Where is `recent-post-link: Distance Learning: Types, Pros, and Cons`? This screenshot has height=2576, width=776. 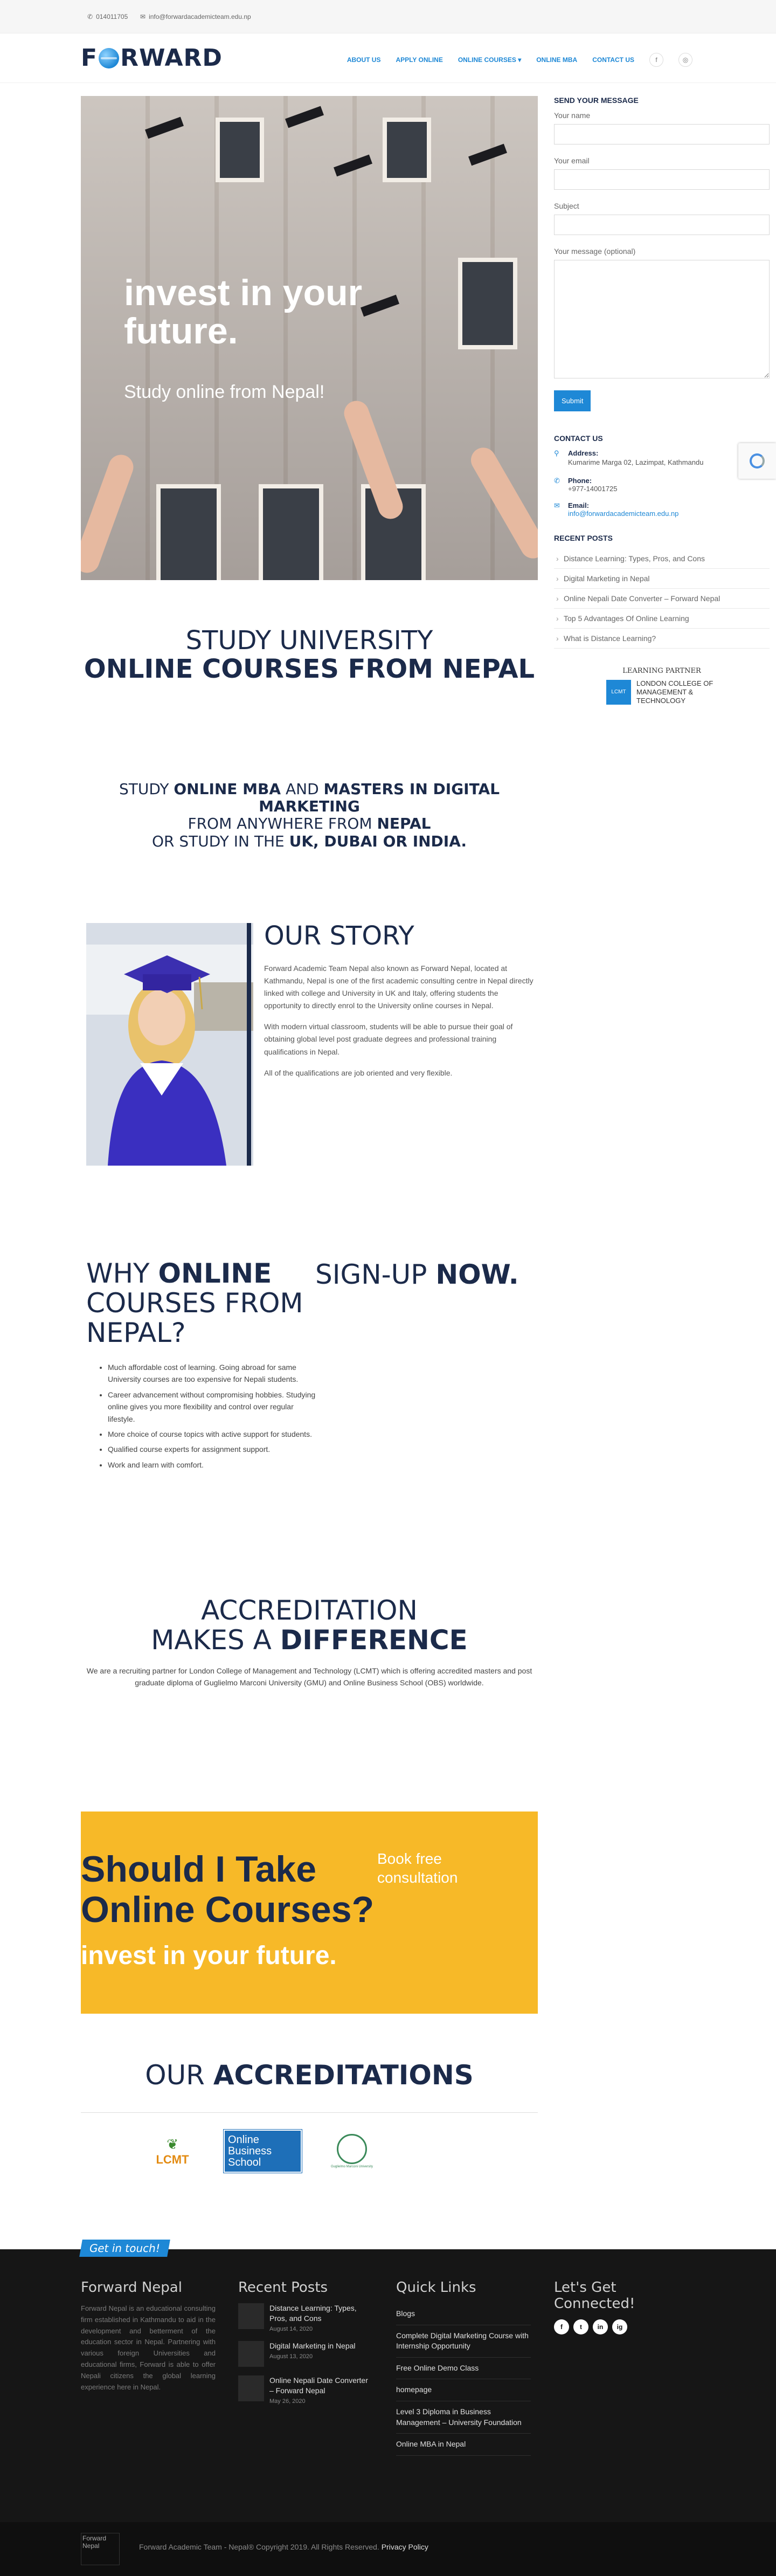 recent-post-link: Distance Learning: Types, Pros, and Cons is located at coordinates (662, 559).